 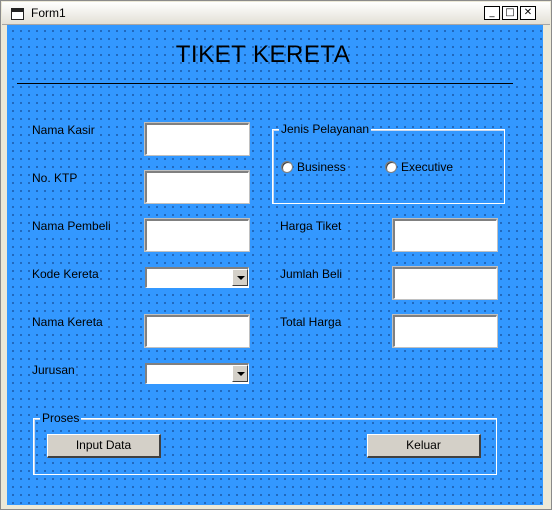 What do you see at coordinates (197, 373) in the screenshot?
I see `jurusan-combo` at bounding box center [197, 373].